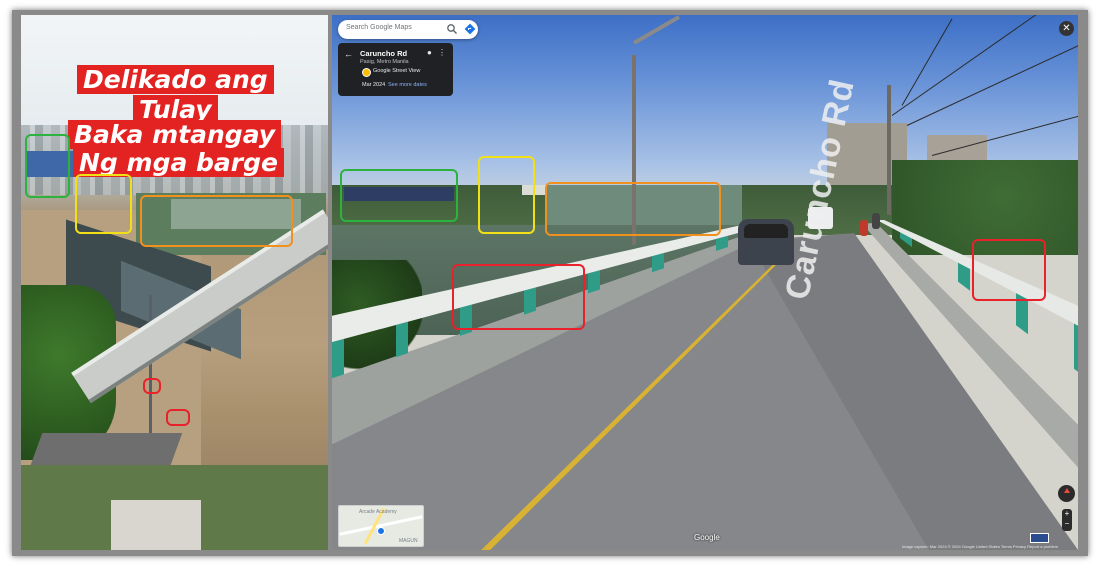  I want to click on highlight-box-orange-right, so click(633, 209).